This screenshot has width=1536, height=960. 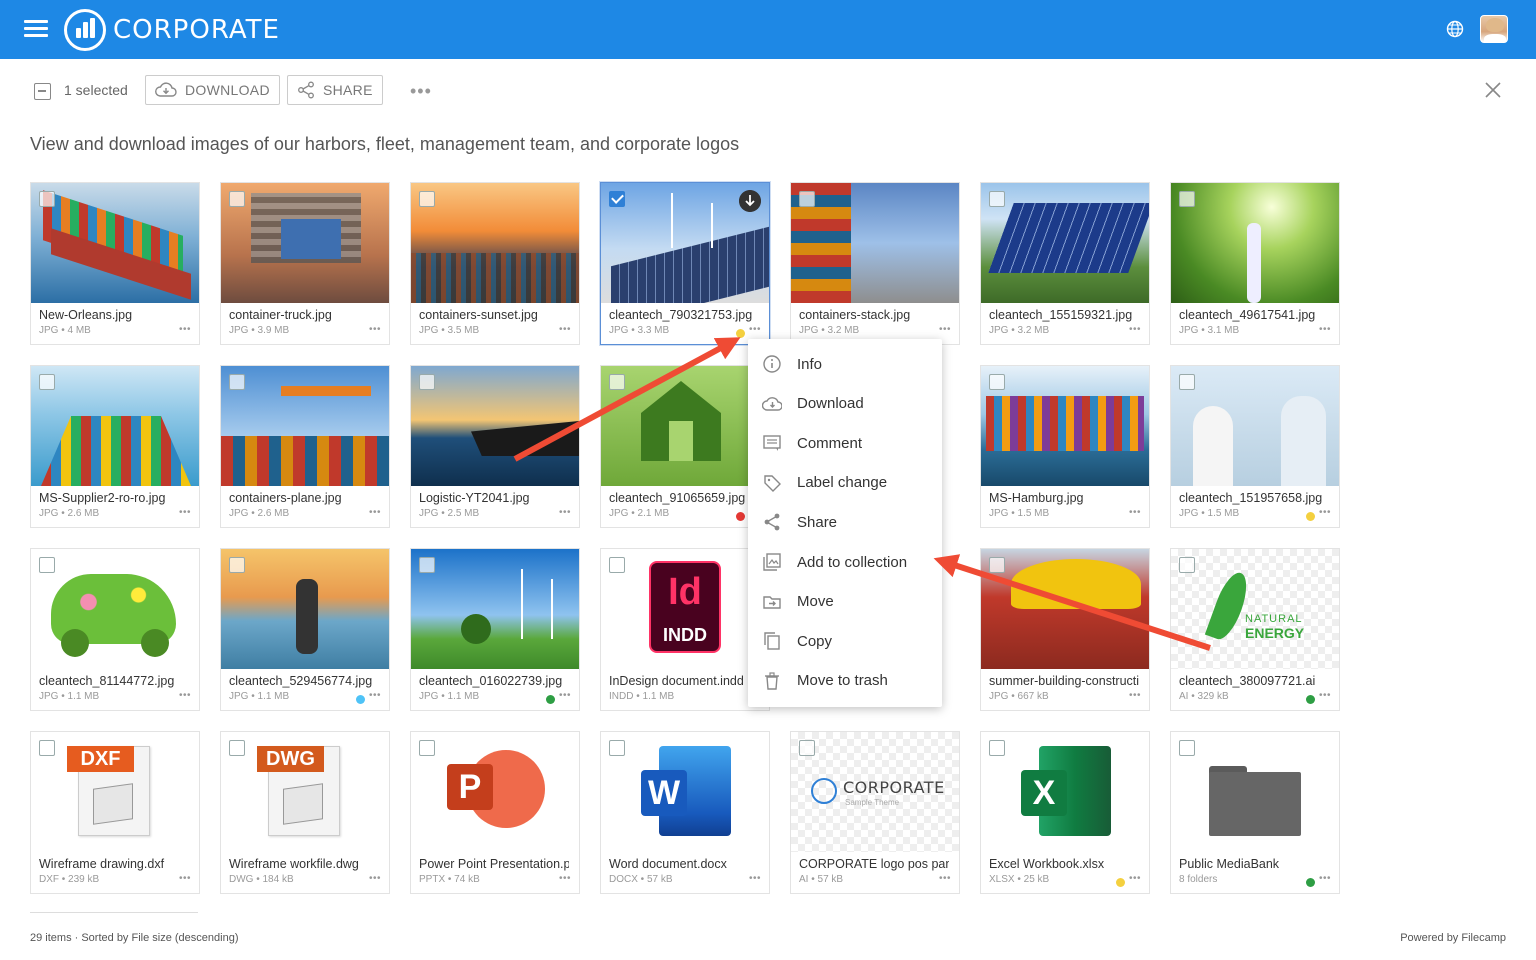 I want to click on file-thumbnail: CORPORATE Sample Theme, so click(x=875, y=792).